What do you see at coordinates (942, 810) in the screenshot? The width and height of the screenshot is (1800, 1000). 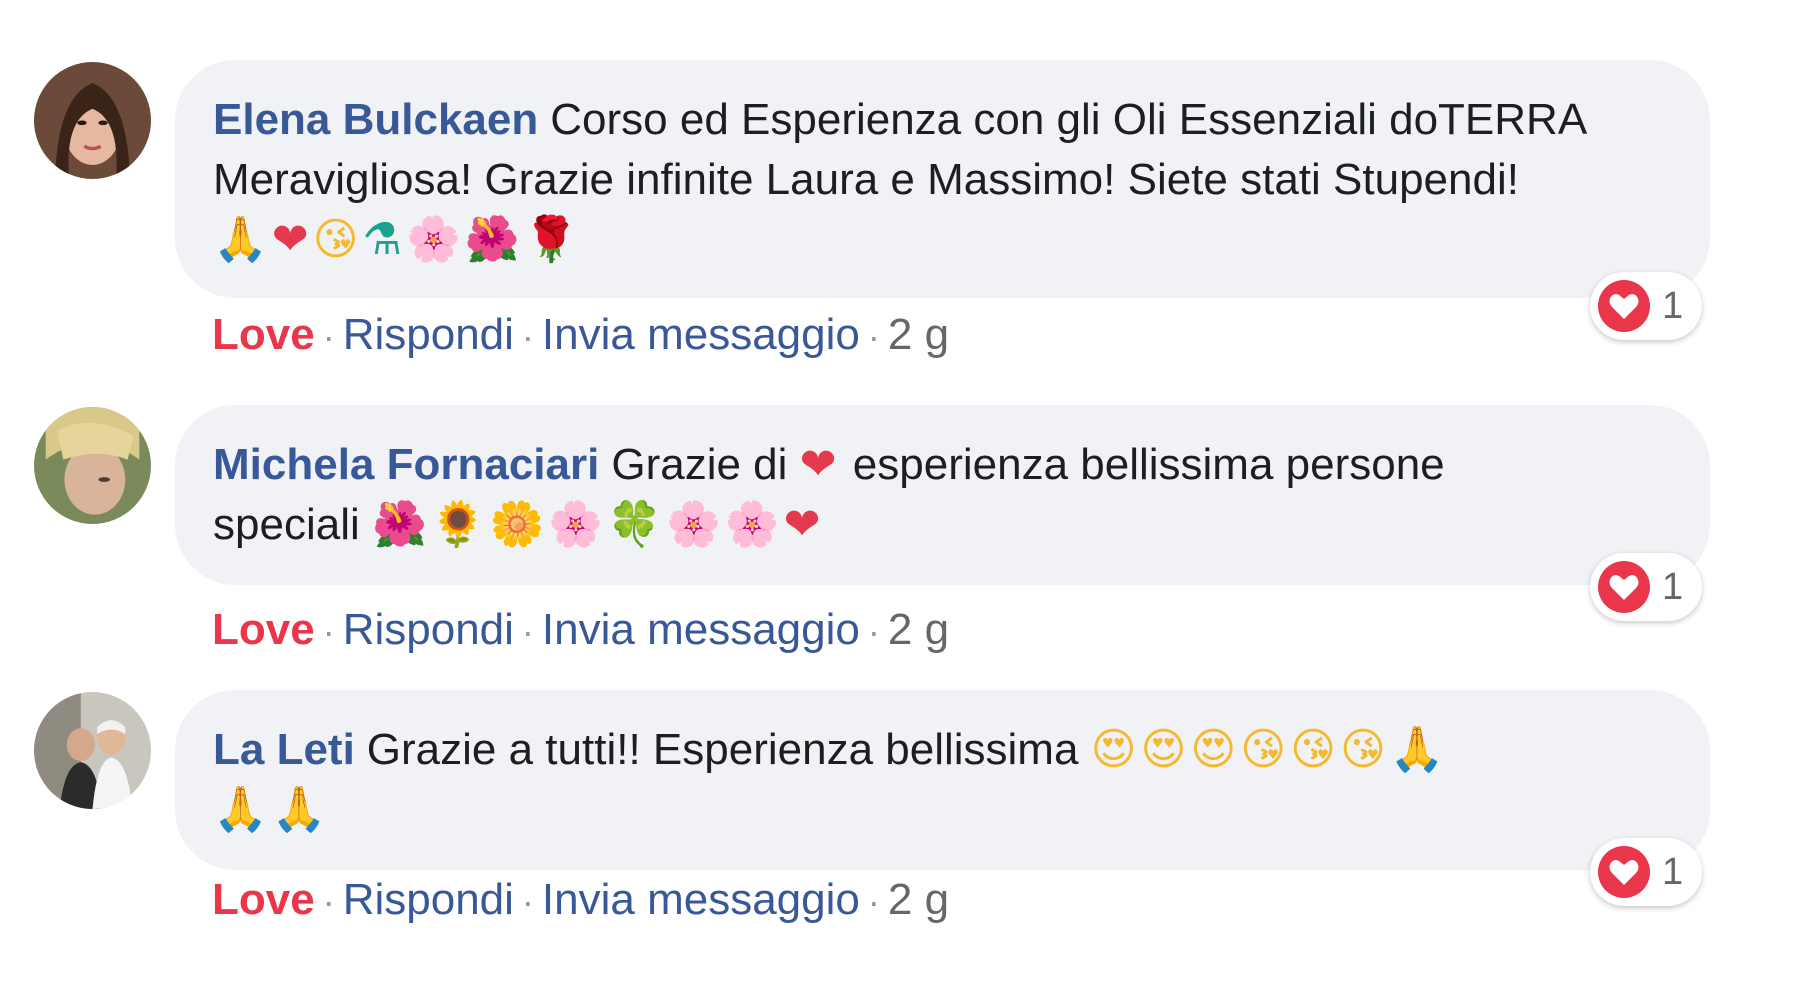 I see `emoji-row: 🙏🙏` at bounding box center [942, 810].